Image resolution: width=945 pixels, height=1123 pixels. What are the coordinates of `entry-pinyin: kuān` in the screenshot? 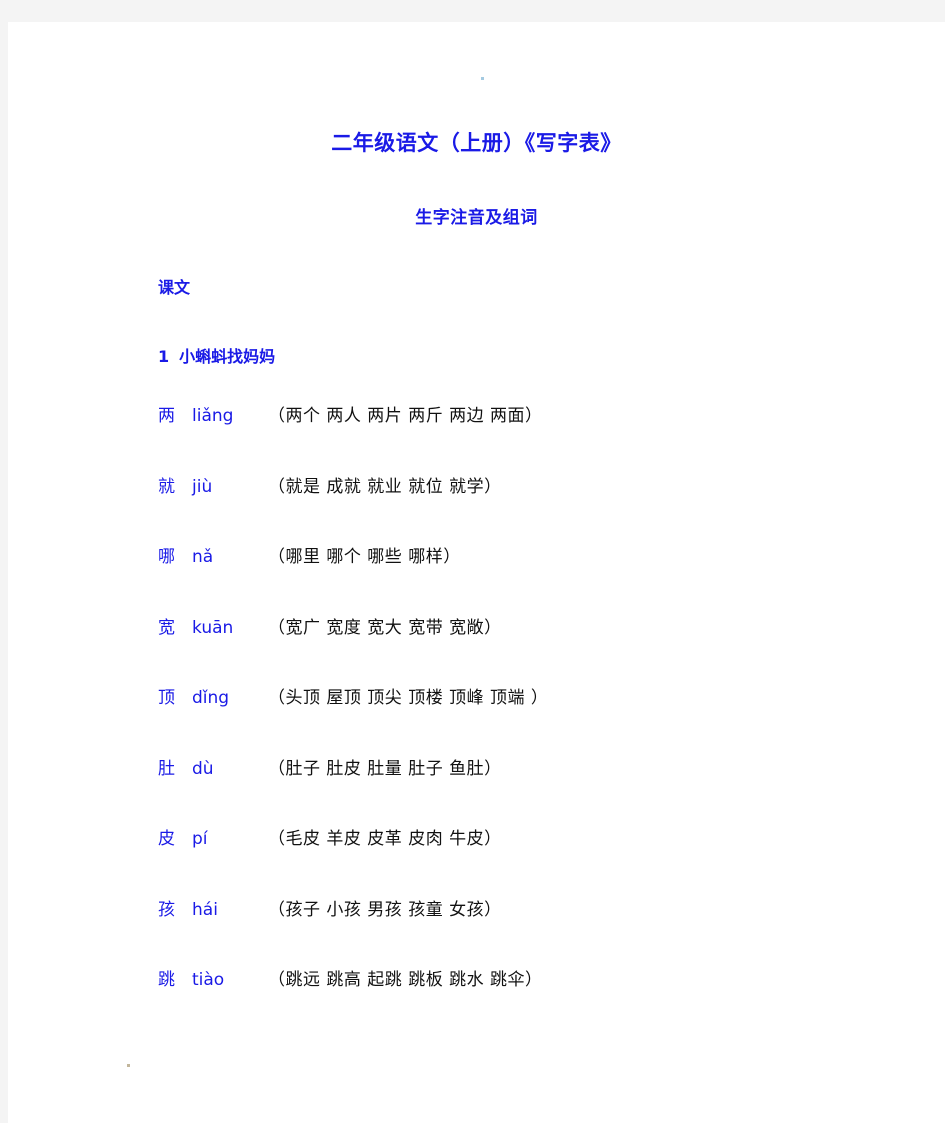 It's located at (213, 627).